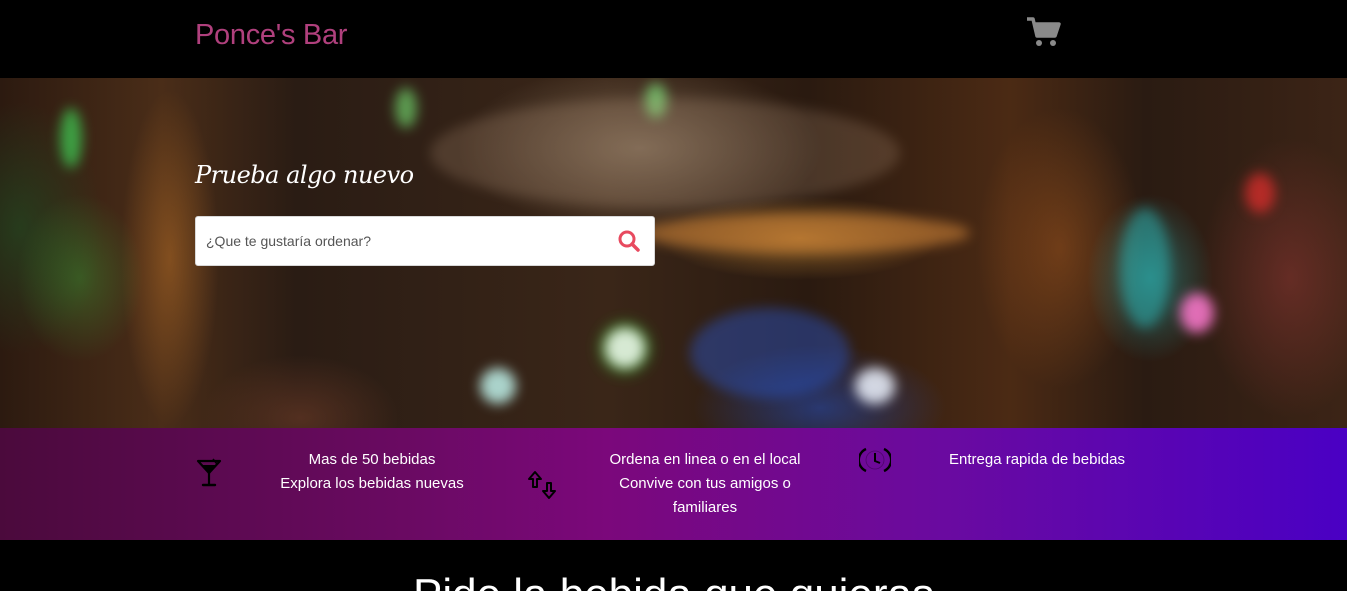 The width and height of the screenshot is (1347, 591). What do you see at coordinates (673, 580) in the screenshot?
I see `section-heading: Pide la bebida que quieras` at bounding box center [673, 580].